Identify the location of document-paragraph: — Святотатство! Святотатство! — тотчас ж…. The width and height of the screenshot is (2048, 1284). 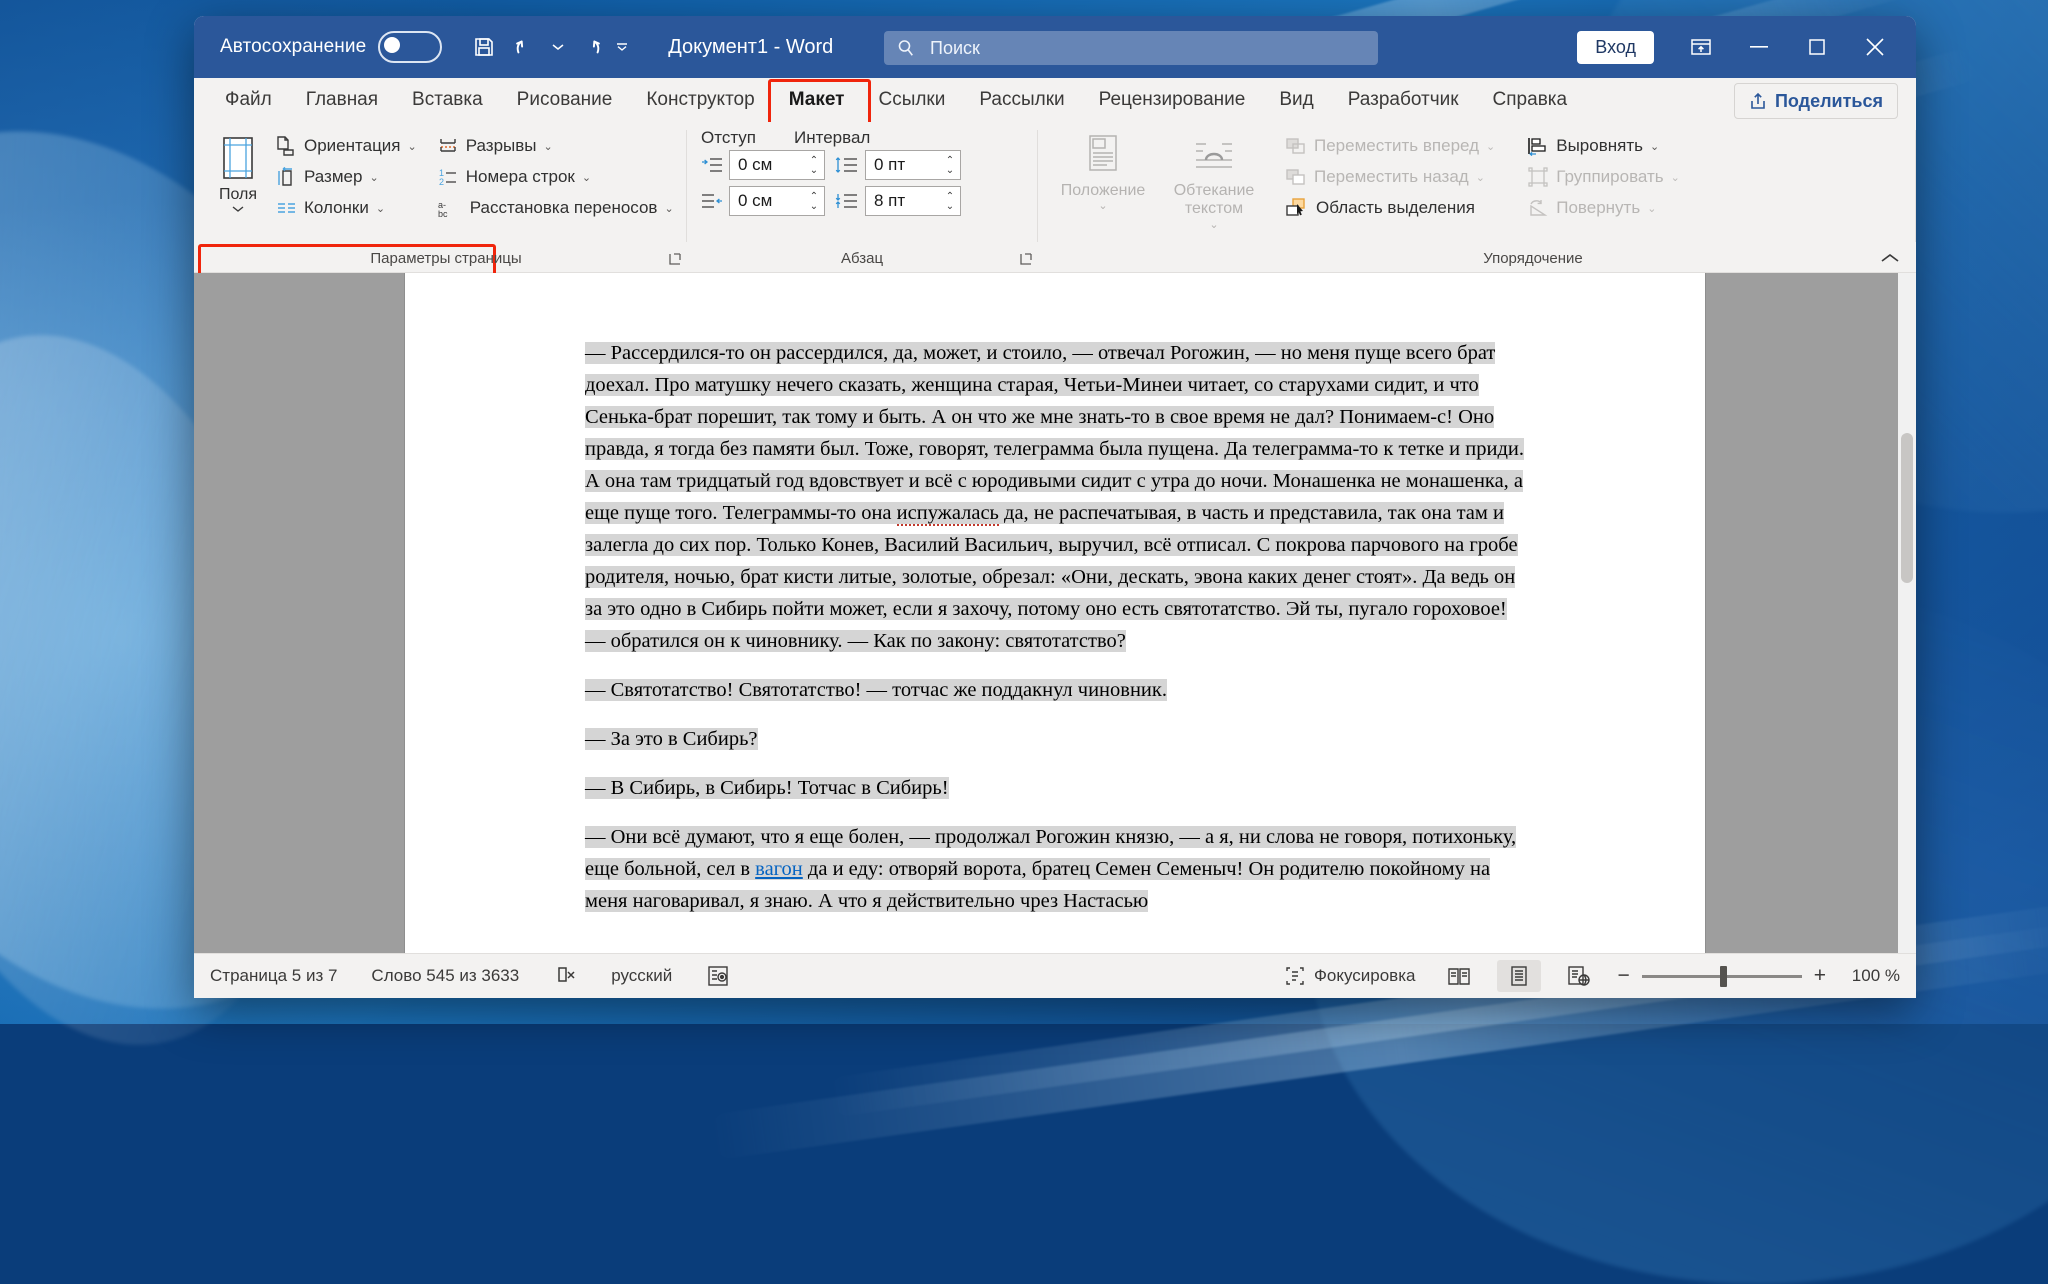
(1055, 690).